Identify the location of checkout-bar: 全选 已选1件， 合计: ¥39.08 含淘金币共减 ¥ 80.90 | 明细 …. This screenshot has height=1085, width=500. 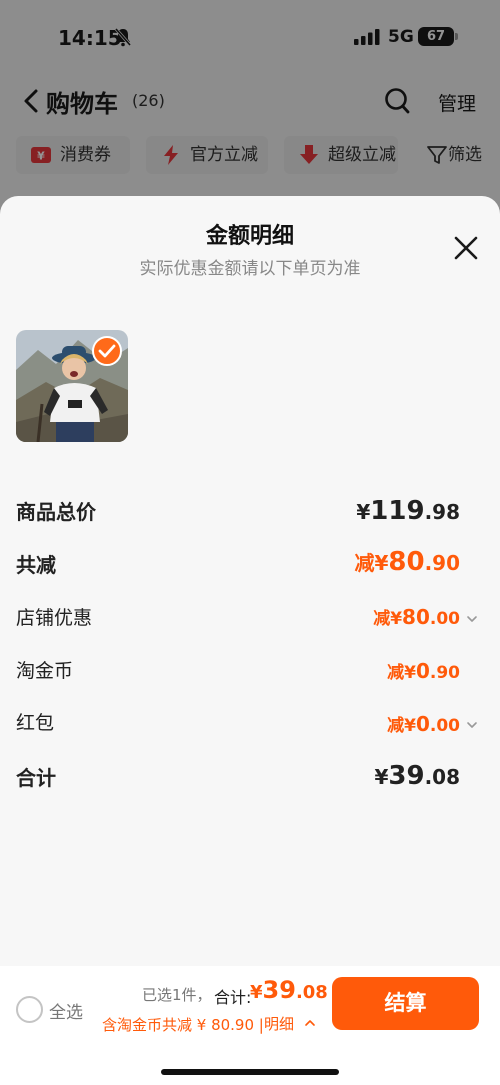
(250, 1025).